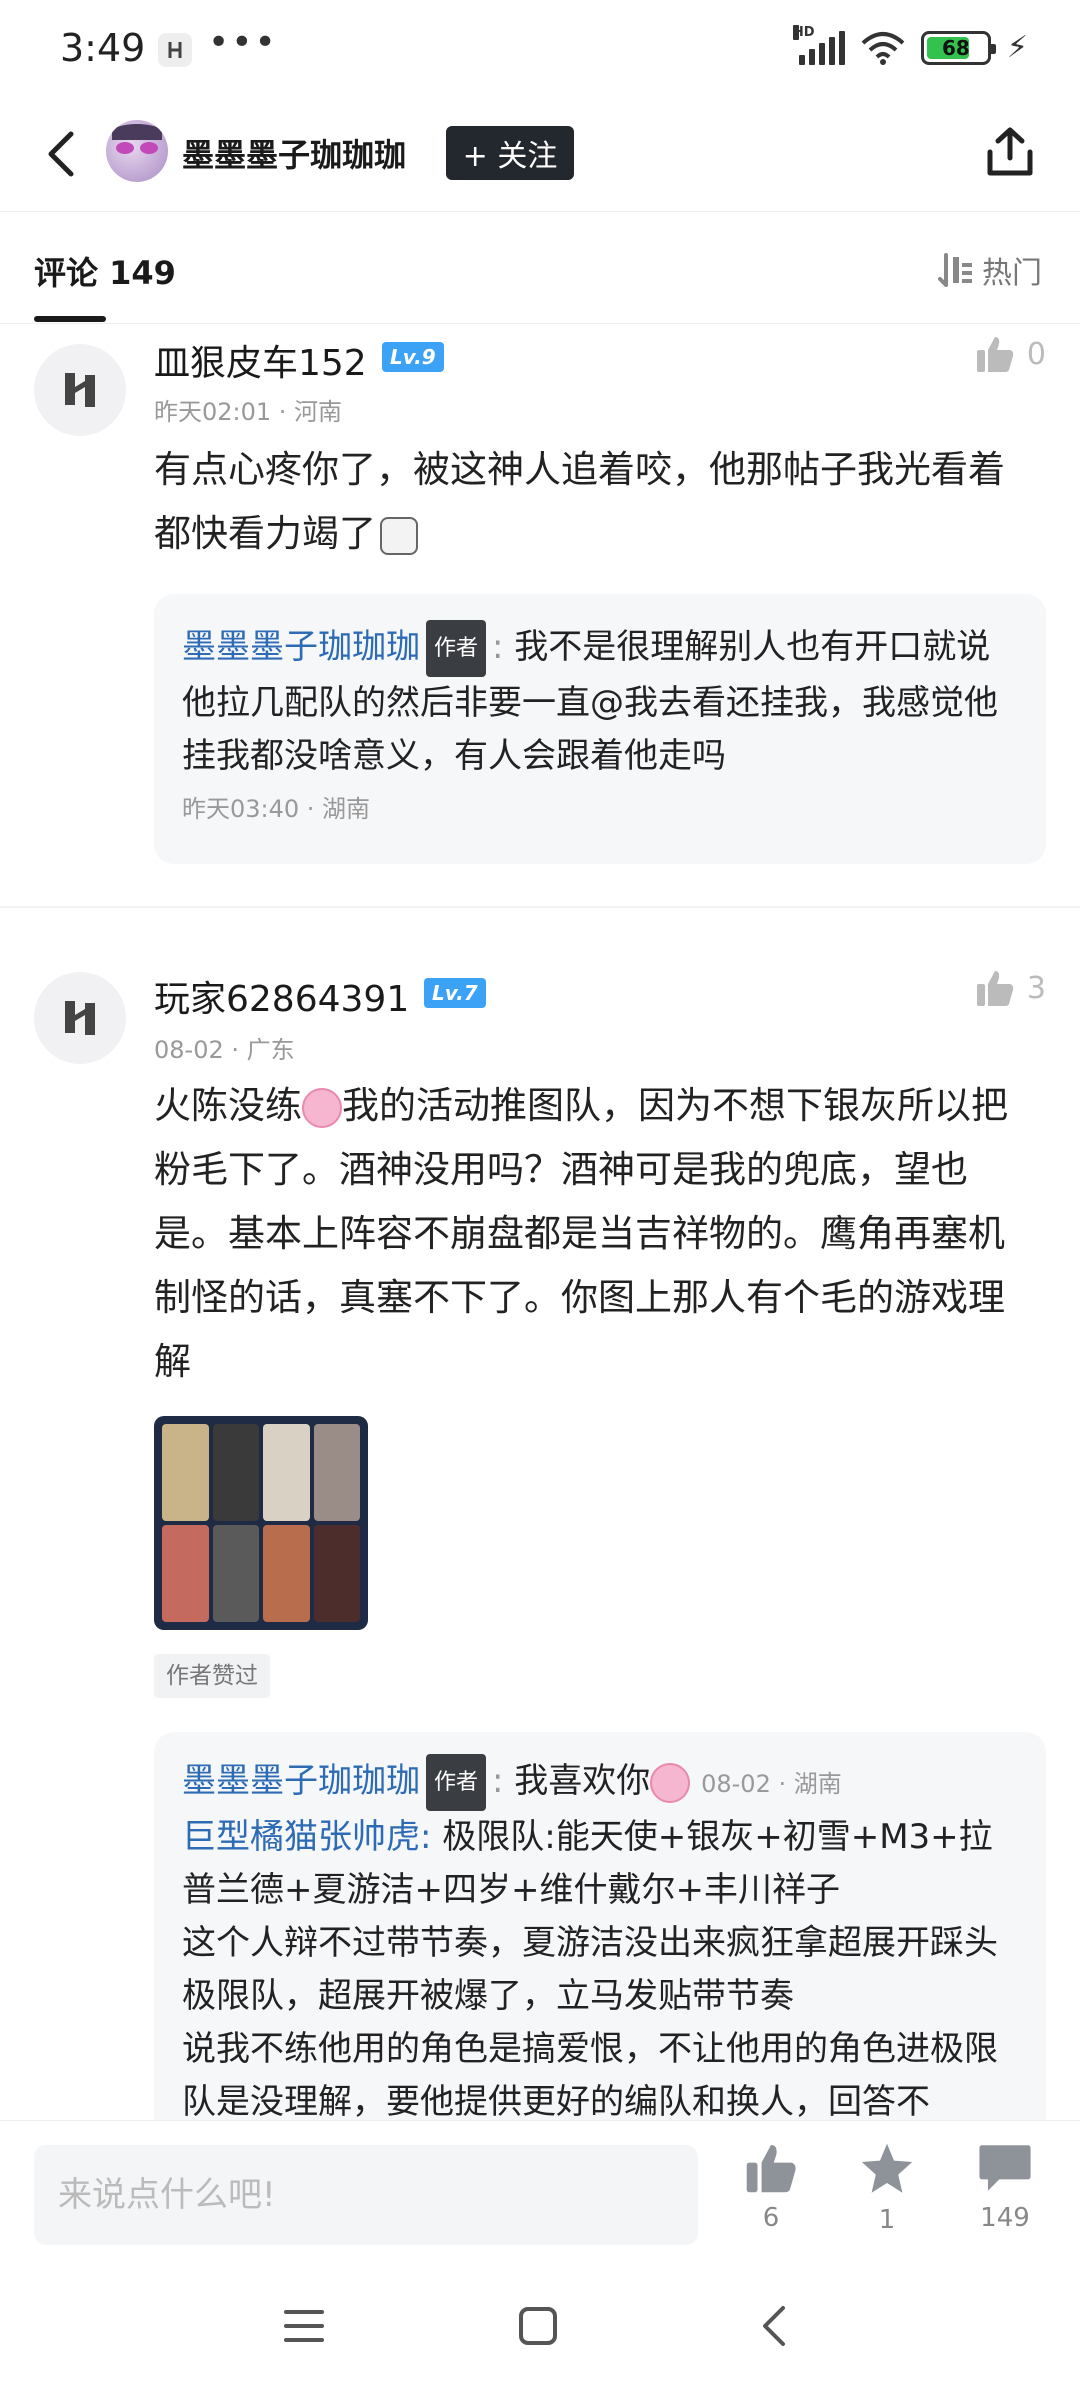 This screenshot has width=1080, height=2400. What do you see at coordinates (771, 1784) in the screenshot?
I see `reply-meta: 08-02 · 湖南` at bounding box center [771, 1784].